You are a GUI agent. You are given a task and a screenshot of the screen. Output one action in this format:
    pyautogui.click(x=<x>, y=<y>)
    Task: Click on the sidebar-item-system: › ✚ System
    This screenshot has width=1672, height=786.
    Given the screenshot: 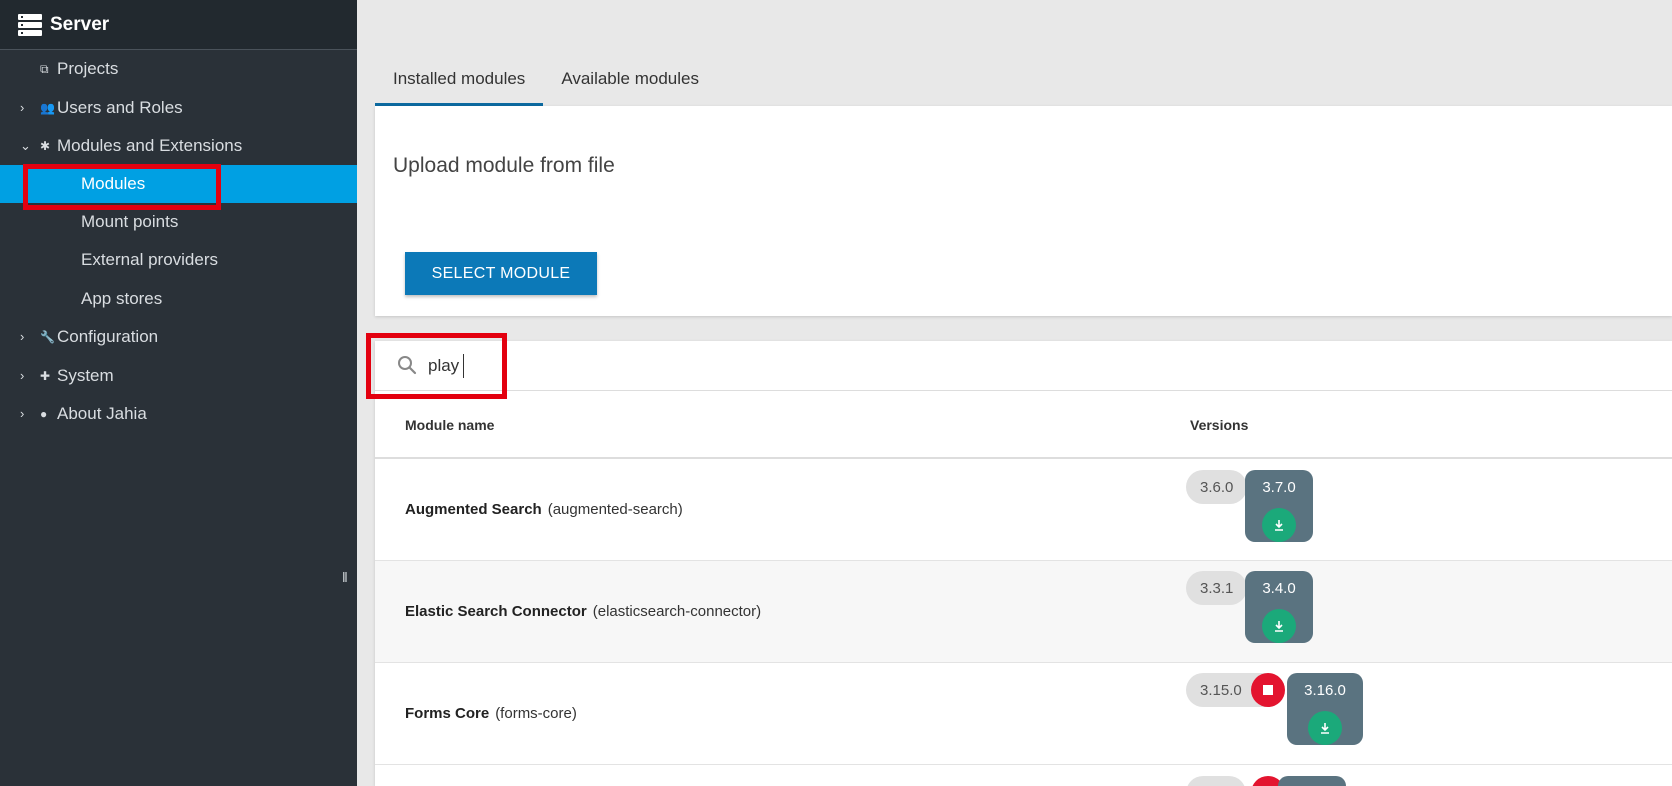 What is the action you would take?
    pyautogui.click(x=178, y=376)
    